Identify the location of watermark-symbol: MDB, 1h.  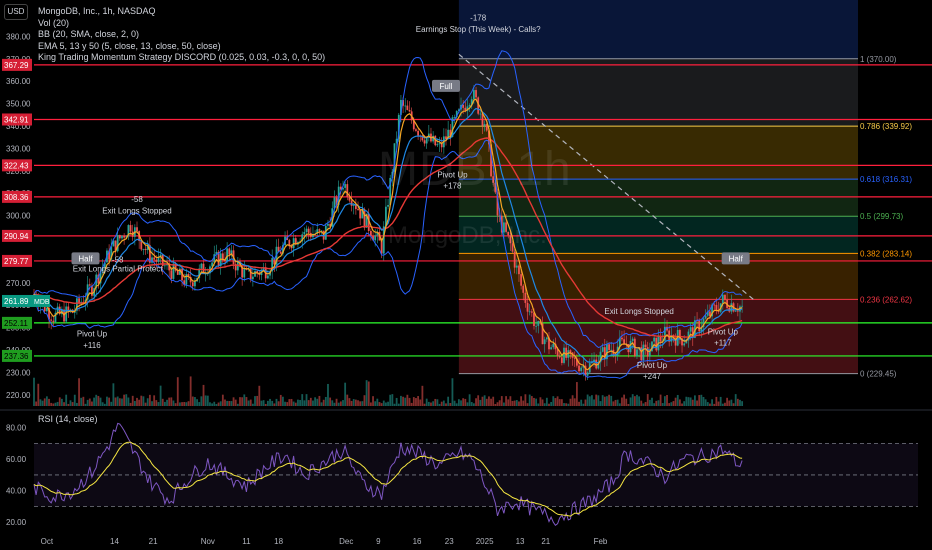
(475, 169).